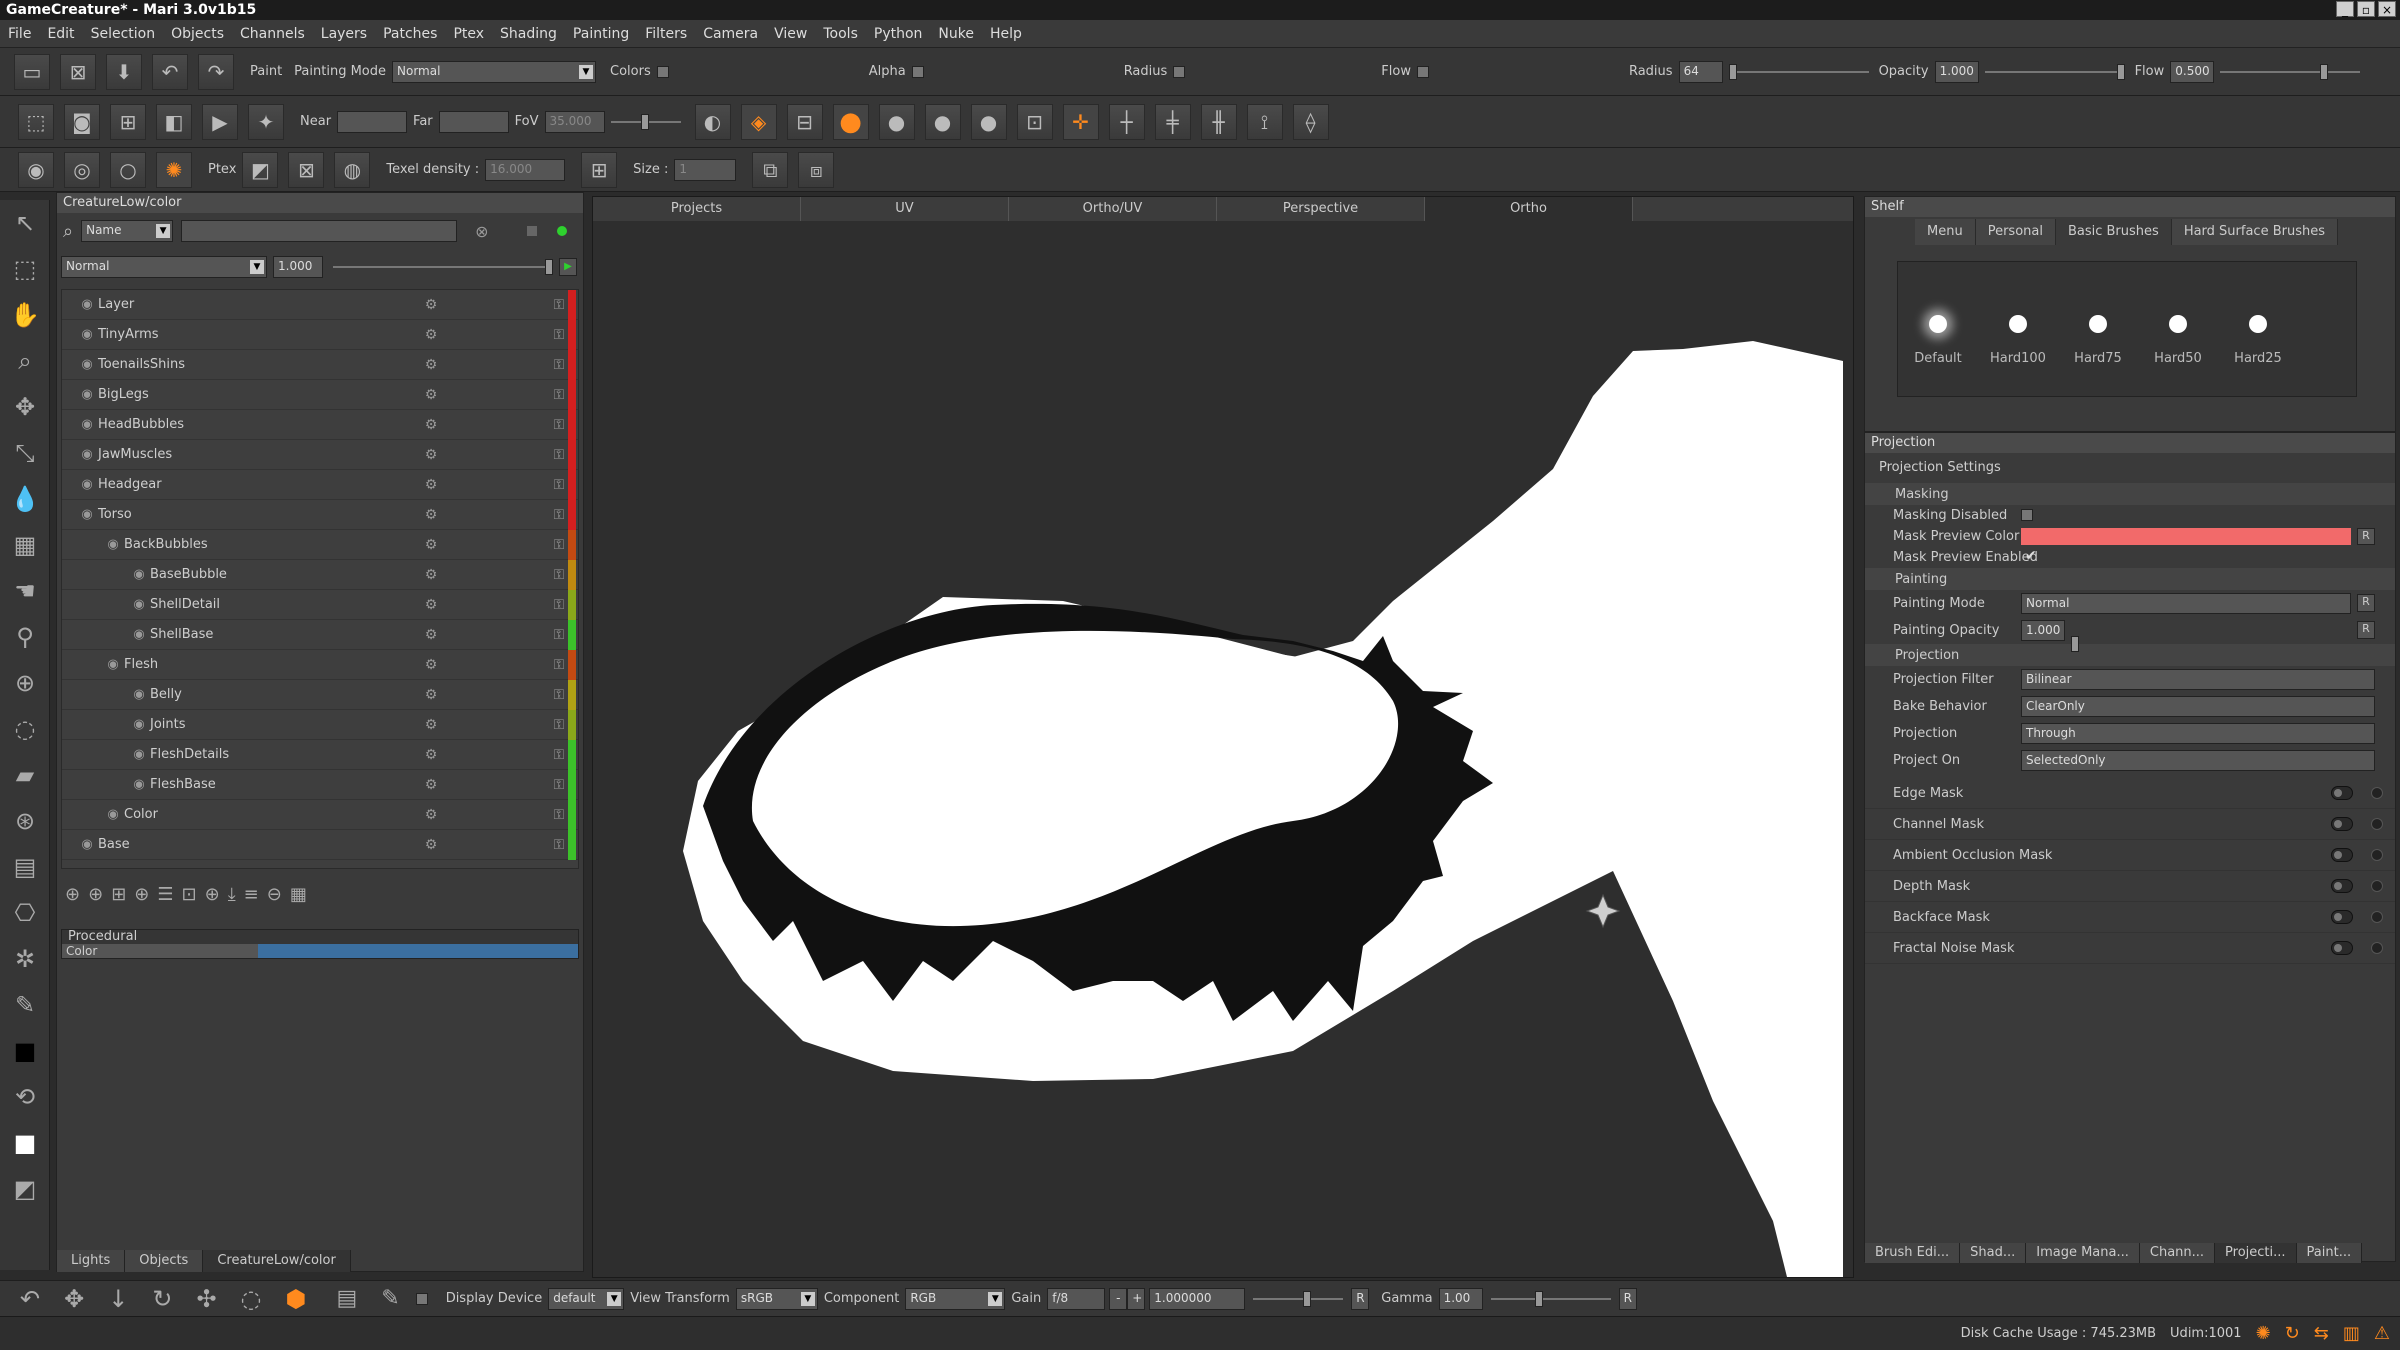 This screenshot has width=2400, height=1350. I want to click on gamma-slider, so click(1550, 1298).